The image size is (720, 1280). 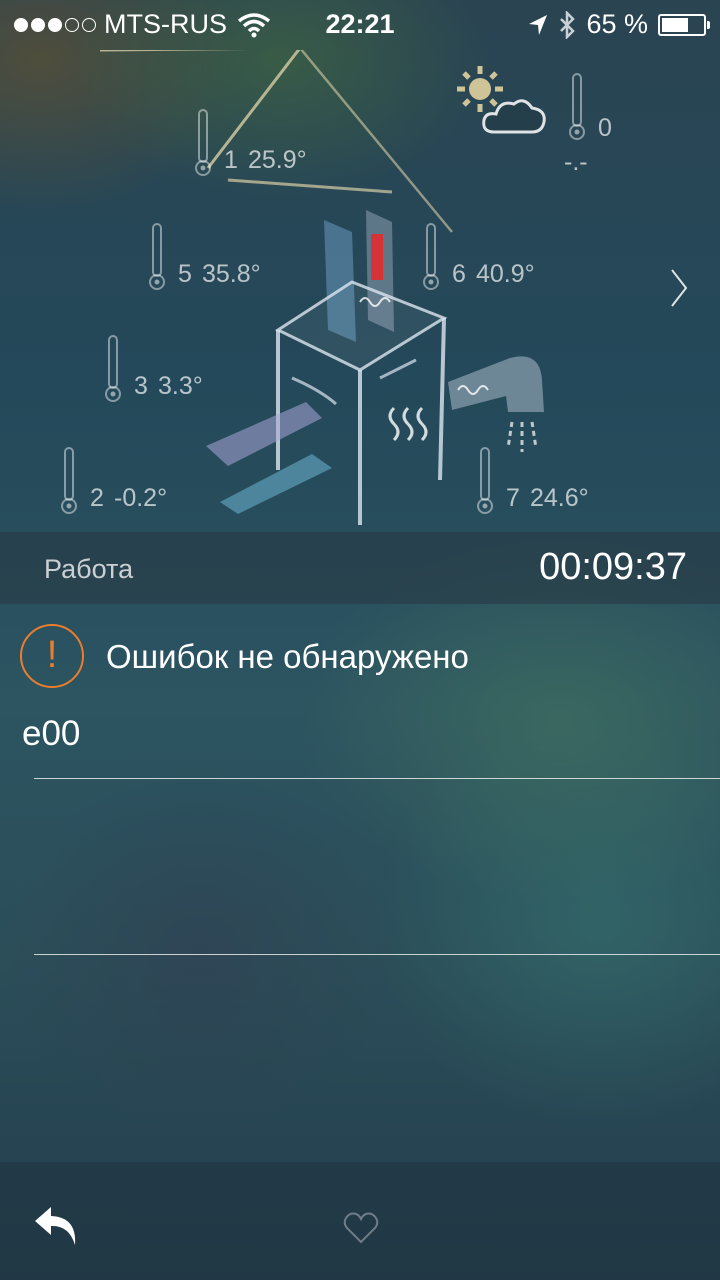 What do you see at coordinates (89, 569) in the screenshot?
I see `status-label: Работа` at bounding box center [89, 569].